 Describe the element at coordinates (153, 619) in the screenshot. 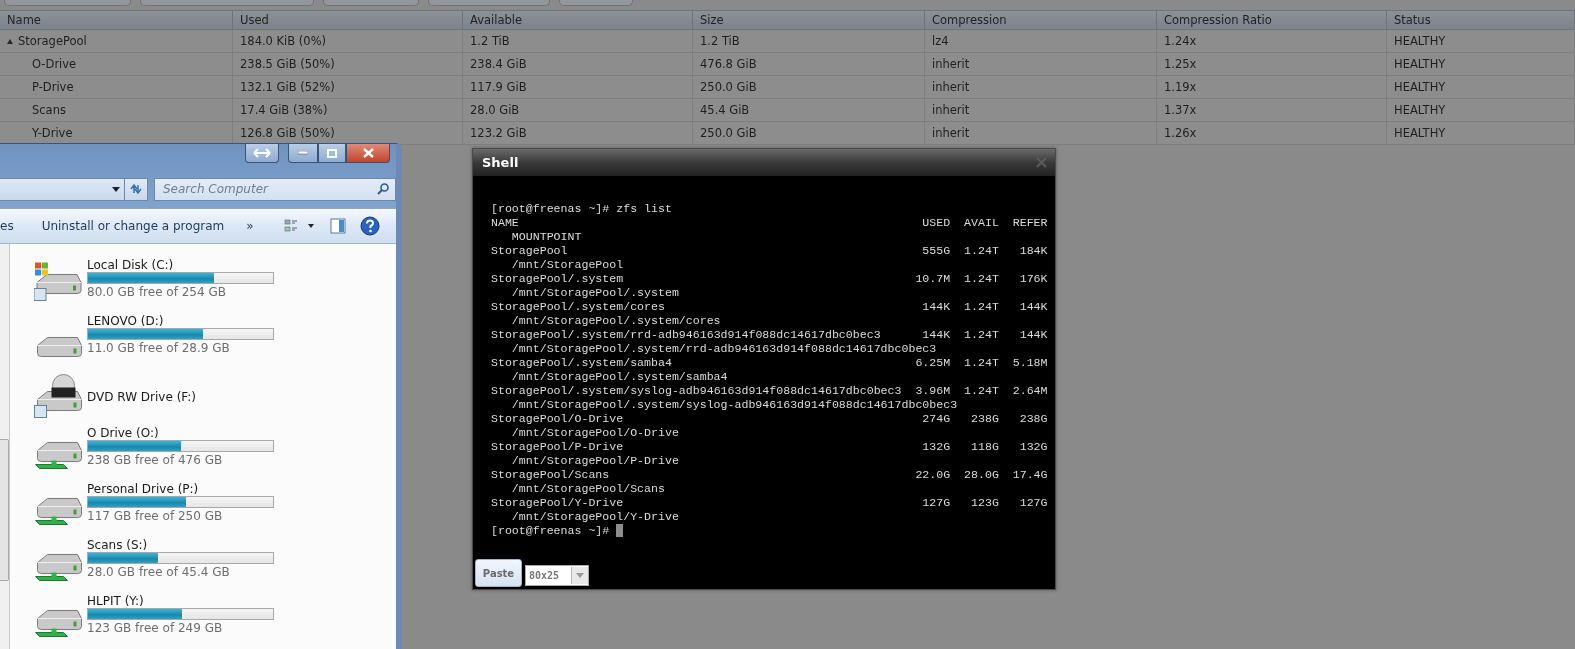

I see `drive-item: HLPIT (Y:) 123 GB free of 249 GB` at that location.